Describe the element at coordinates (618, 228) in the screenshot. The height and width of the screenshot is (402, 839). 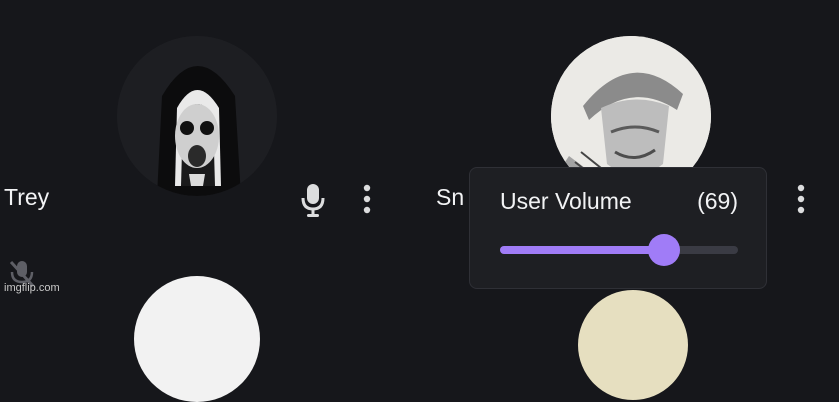
I see `user-volume-popover: User Volume (69)` at that location.